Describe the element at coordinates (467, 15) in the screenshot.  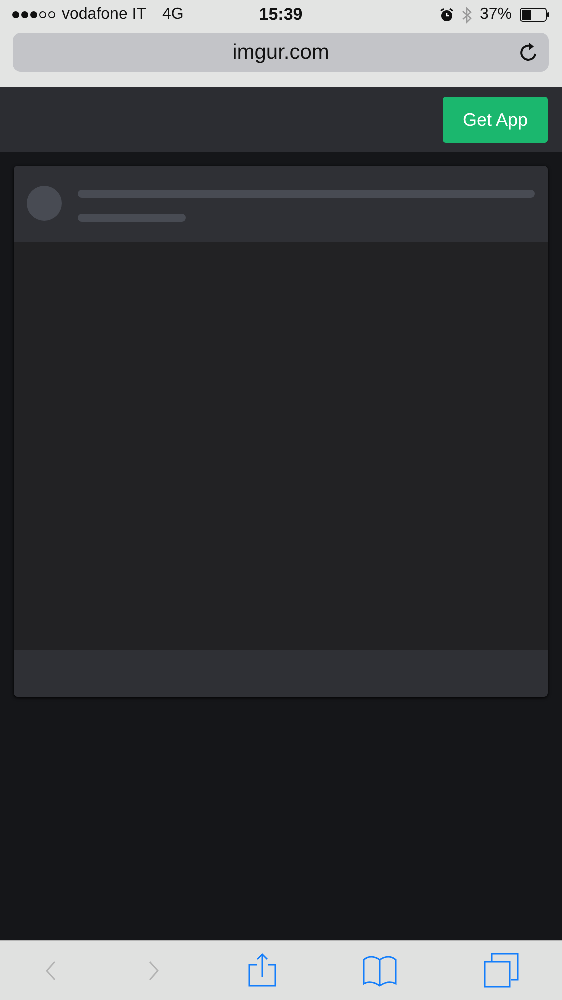
I see `bluetooth-icon` at that location.